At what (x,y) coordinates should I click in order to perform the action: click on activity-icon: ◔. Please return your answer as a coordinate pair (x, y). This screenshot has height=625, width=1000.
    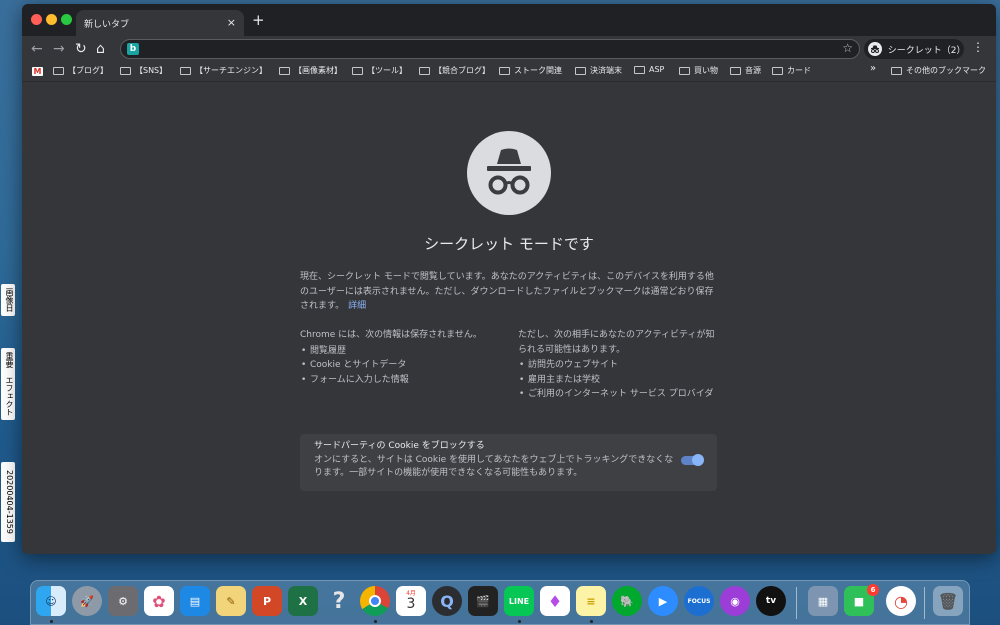
    Looking at the image, I should click on (901, 601).